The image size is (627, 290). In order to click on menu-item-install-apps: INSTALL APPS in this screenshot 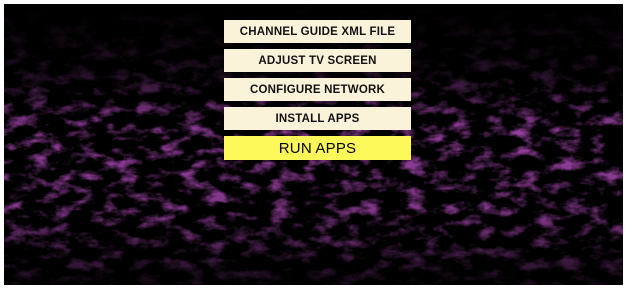, I will do `click(317, 118)`.